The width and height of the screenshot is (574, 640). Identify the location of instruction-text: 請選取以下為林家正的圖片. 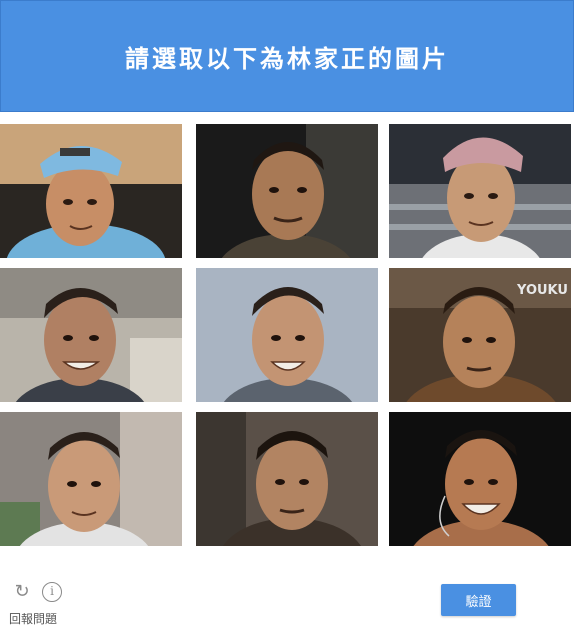
(287, 58).